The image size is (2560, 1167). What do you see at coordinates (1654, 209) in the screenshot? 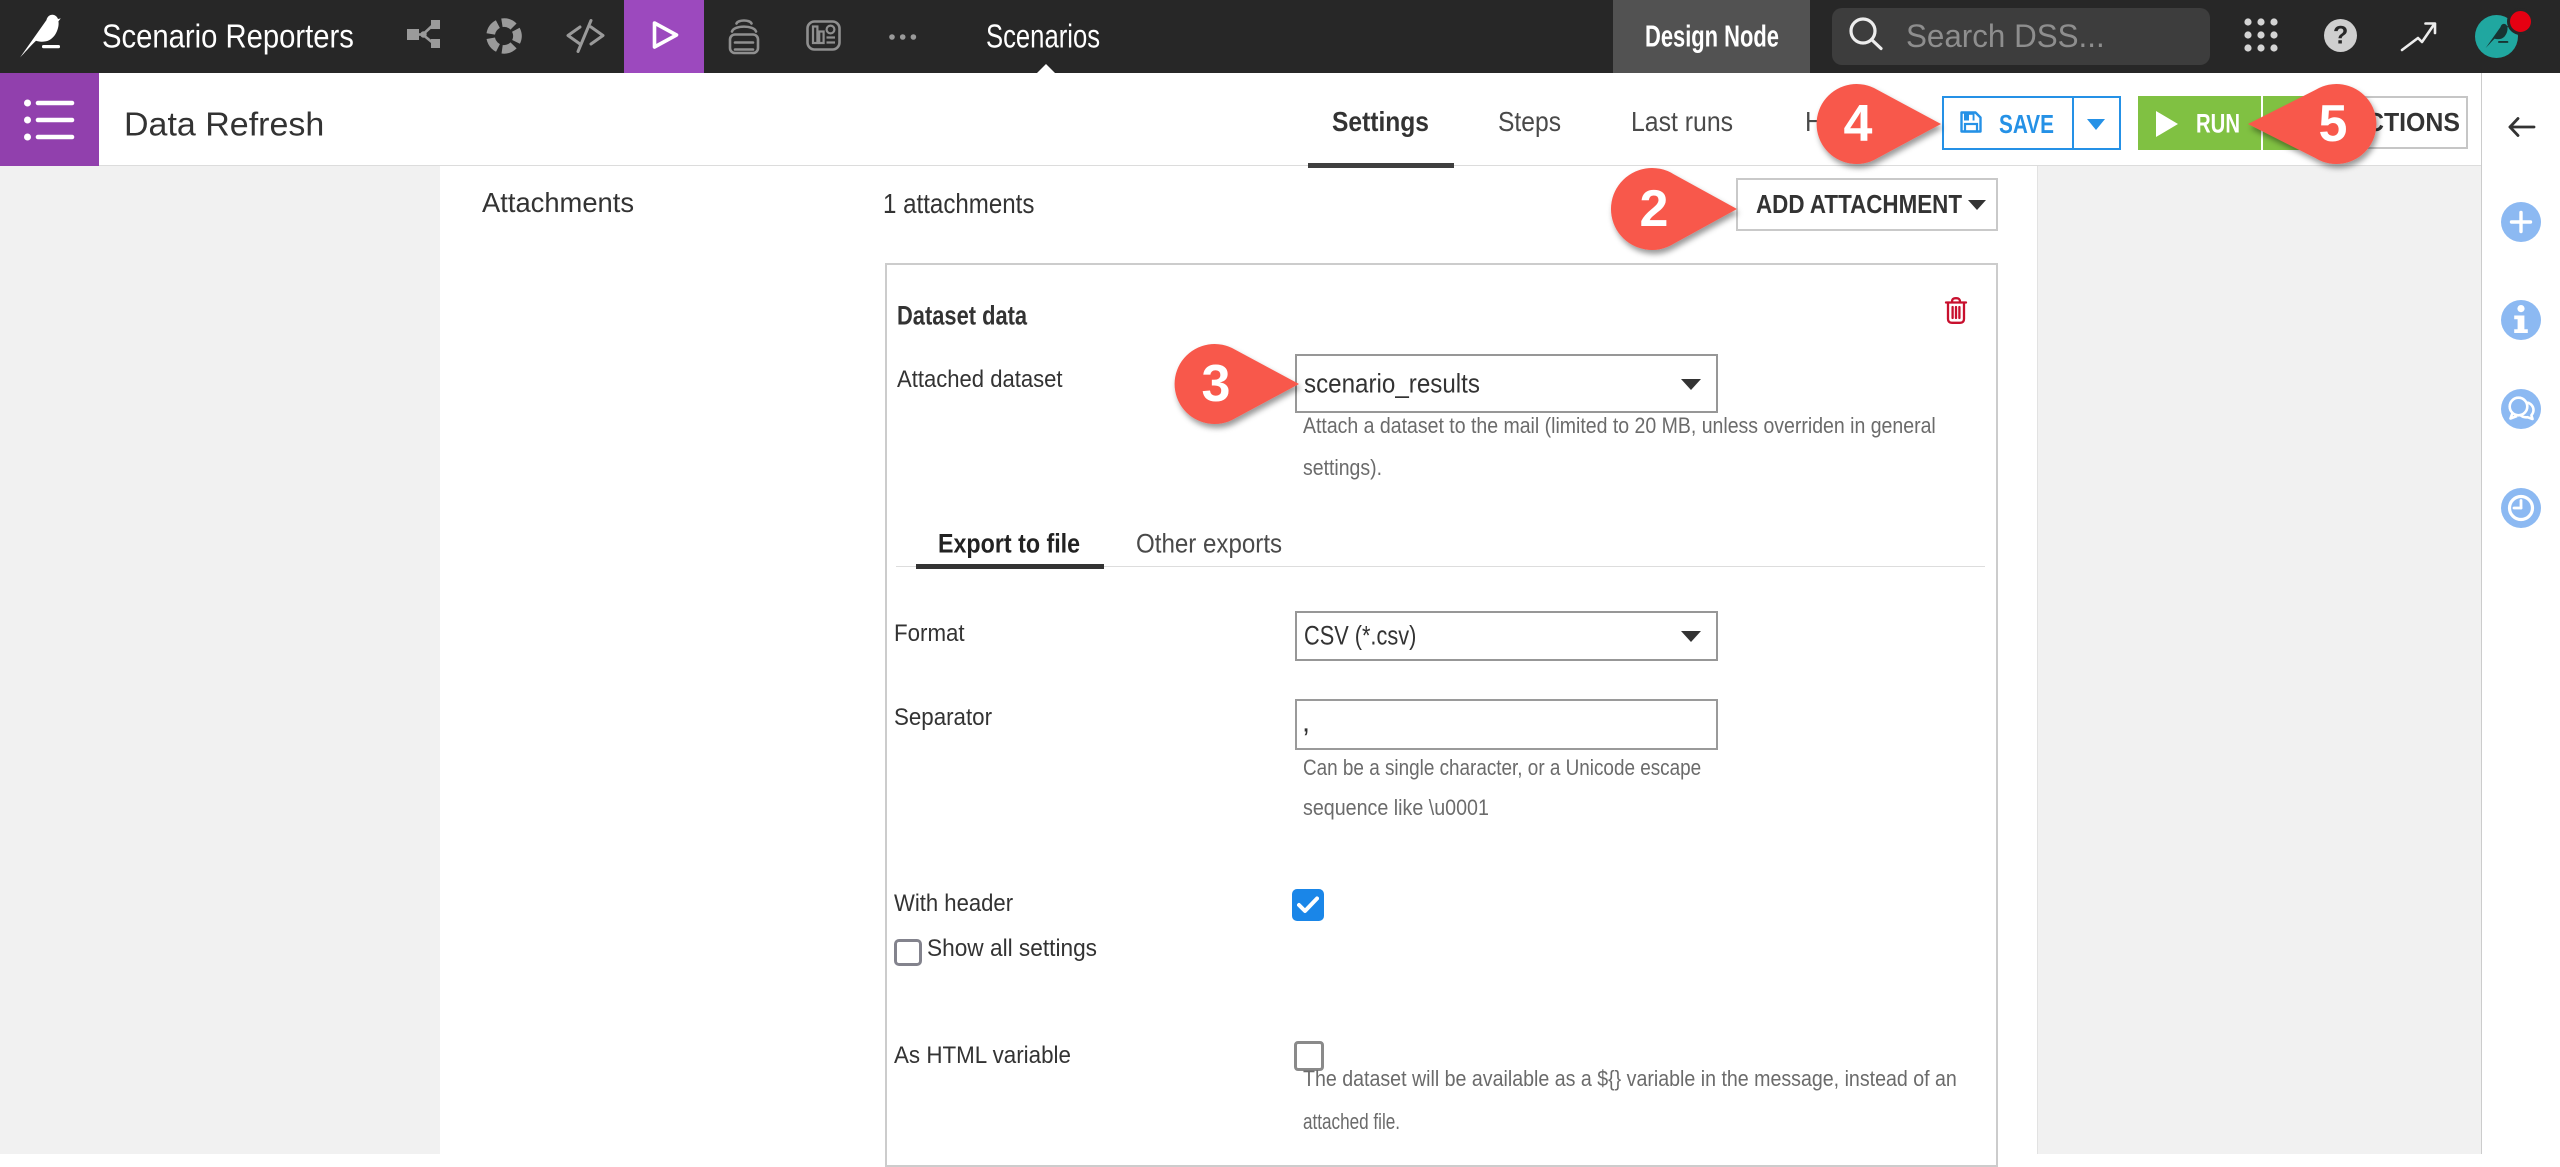
I see `svg-text: 2` at bounding box center [1654, 209].